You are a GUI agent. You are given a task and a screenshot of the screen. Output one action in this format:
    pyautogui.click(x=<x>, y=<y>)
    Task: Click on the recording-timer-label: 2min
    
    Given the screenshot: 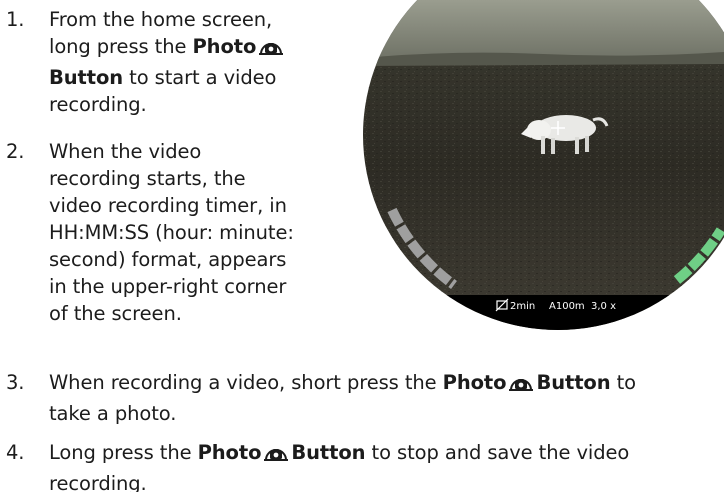 What is the action you would take?
    pyautogui.click(x=522, y=306)
    